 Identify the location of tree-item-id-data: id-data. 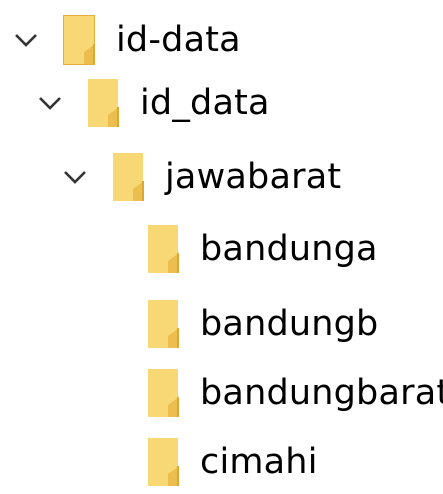
(126, 40).